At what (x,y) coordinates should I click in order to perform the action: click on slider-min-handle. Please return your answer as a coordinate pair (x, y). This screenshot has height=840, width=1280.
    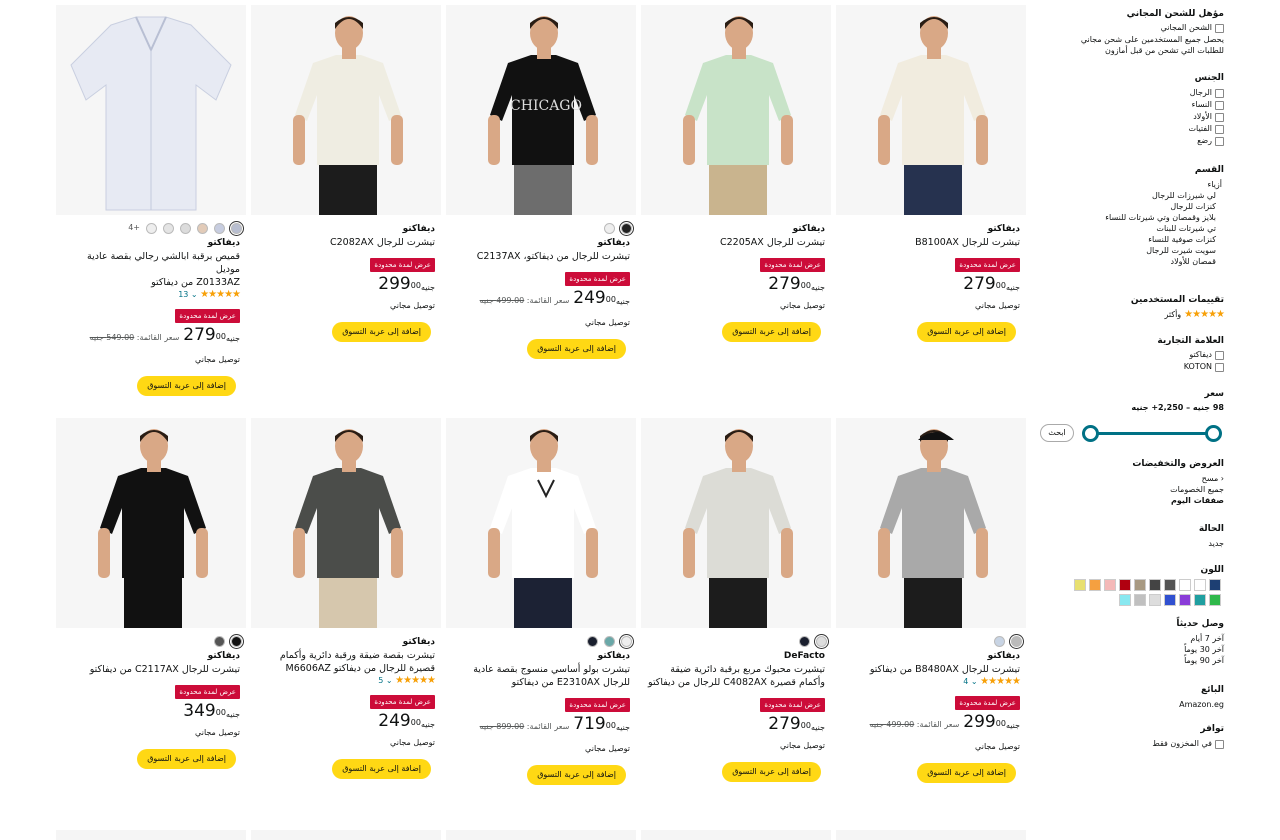
    Looking at the image, I should click on (1090, 433).